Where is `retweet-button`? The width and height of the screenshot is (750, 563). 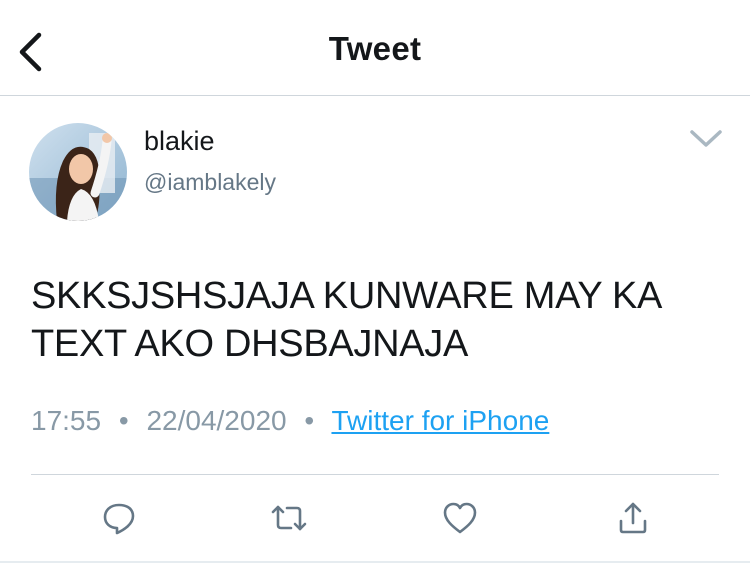
retweet-button is located at coordinates (289, 518).